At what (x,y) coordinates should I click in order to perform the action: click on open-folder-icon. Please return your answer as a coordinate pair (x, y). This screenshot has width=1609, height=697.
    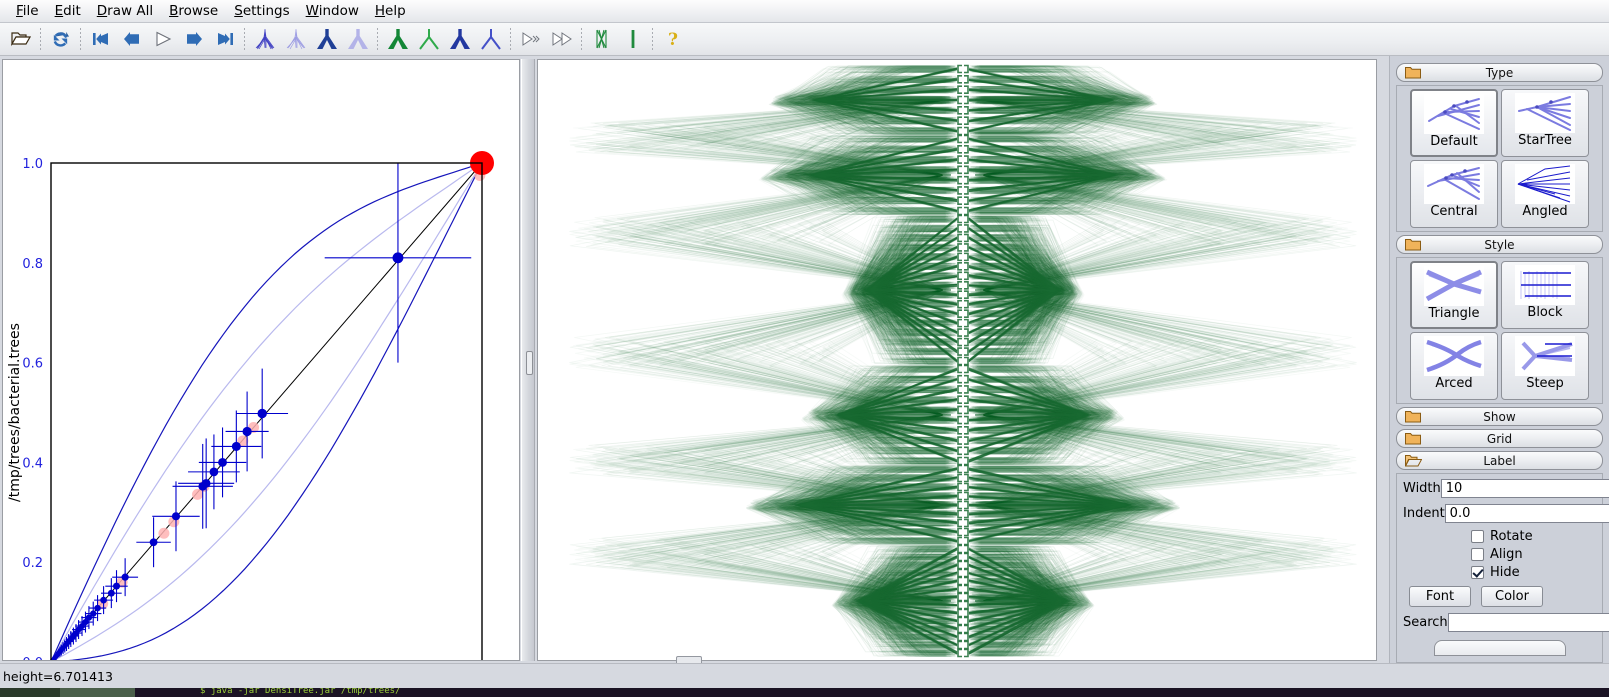
    Looking at the image, I should click on (20, 39).